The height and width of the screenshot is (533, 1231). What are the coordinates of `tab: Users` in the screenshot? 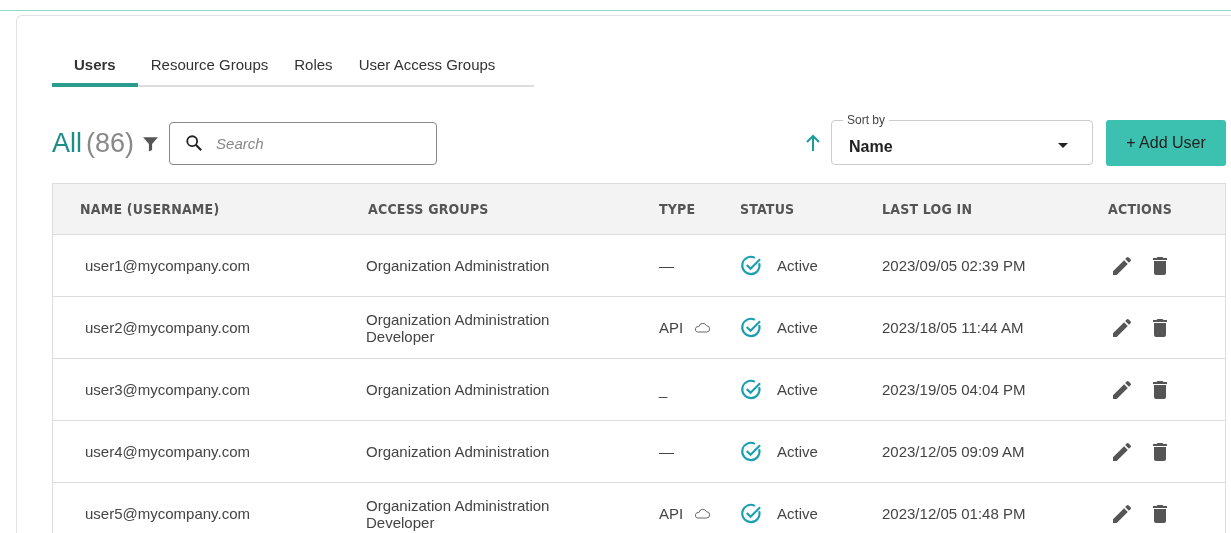 It's located at (95, 68).